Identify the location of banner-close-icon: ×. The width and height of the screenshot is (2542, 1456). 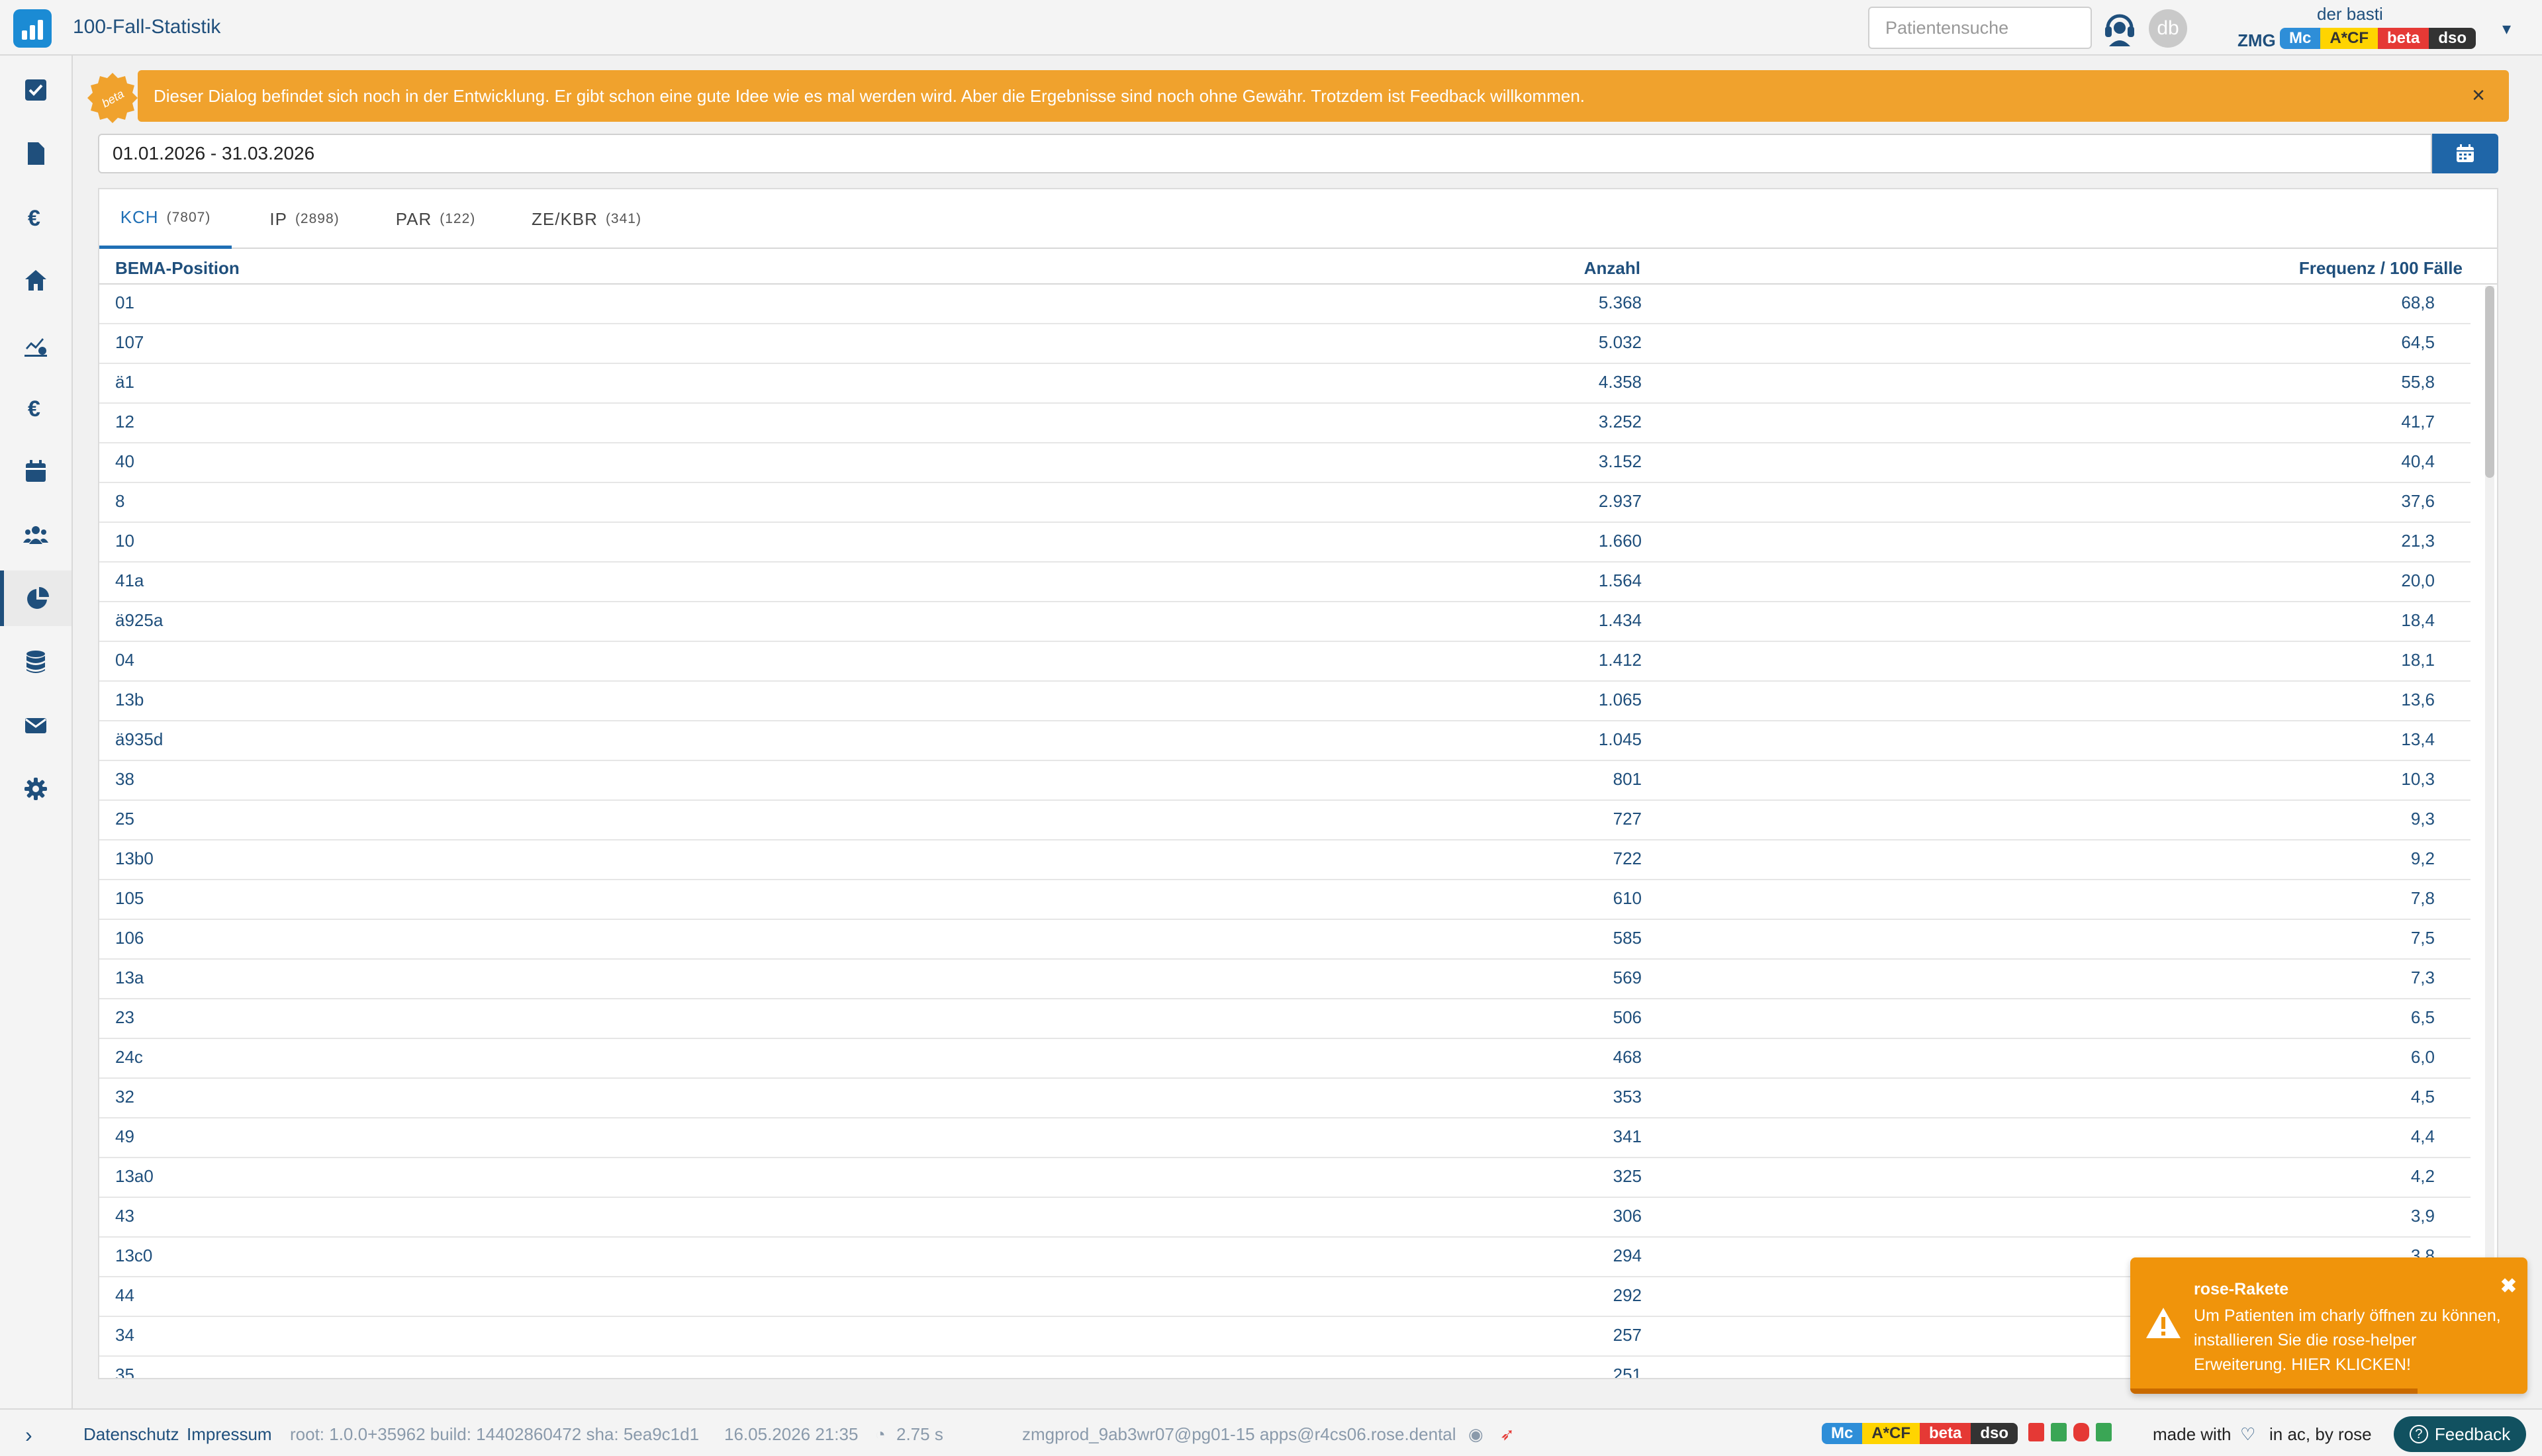
(2479, 95).